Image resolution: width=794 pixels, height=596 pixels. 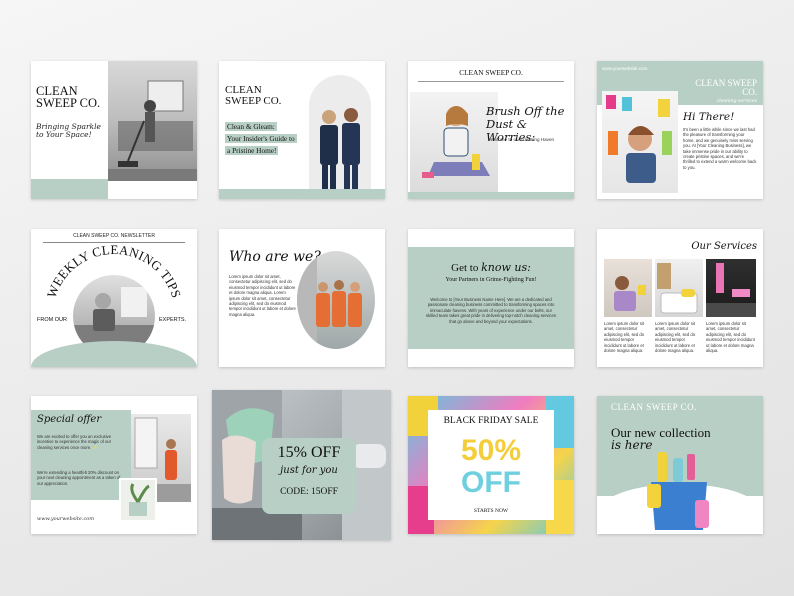 I want to click on sale-start: STARTS NOW, so click(x=491, y=511).